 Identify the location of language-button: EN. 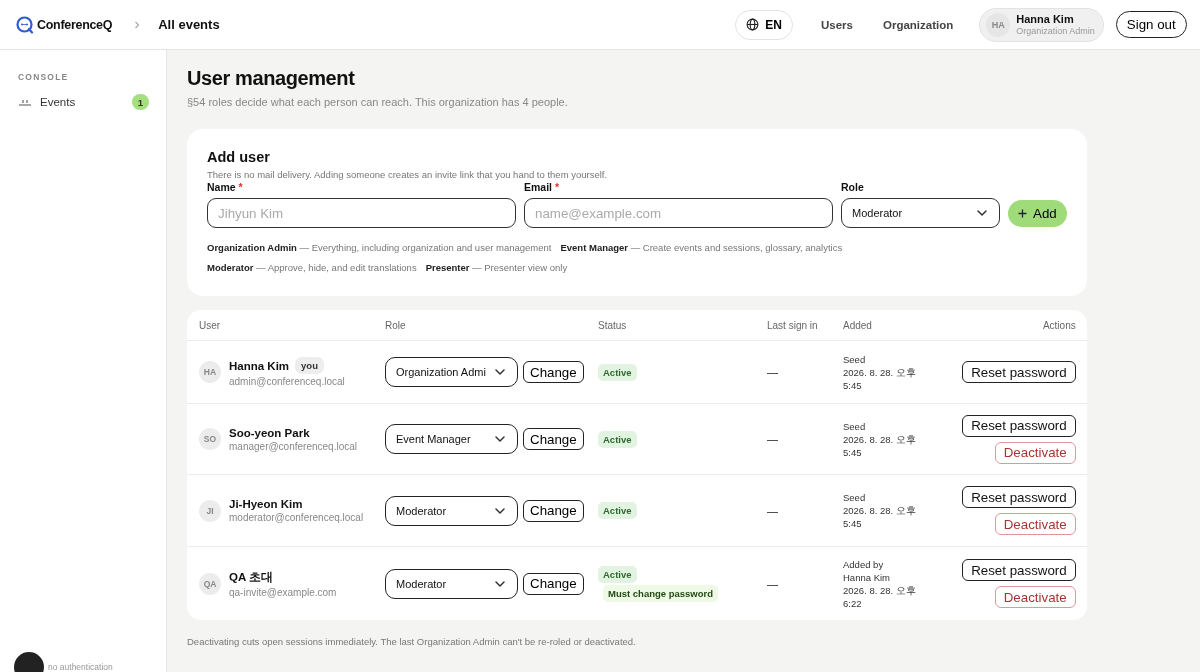
(764, 24).